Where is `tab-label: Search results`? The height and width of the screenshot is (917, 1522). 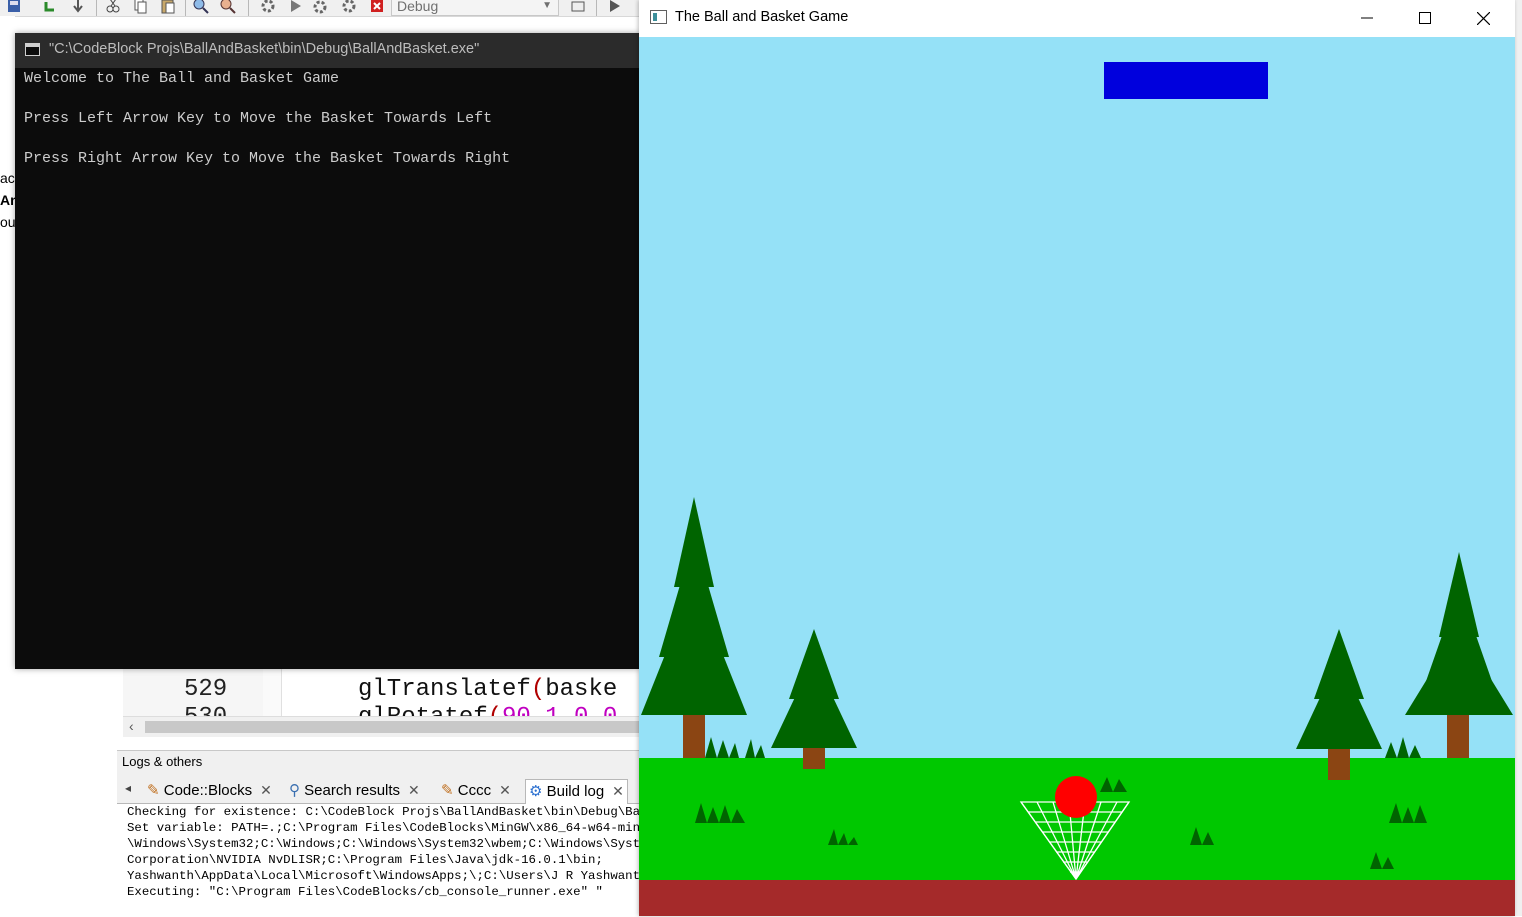 tab-label: Search results is located at coordinates (352, 790).